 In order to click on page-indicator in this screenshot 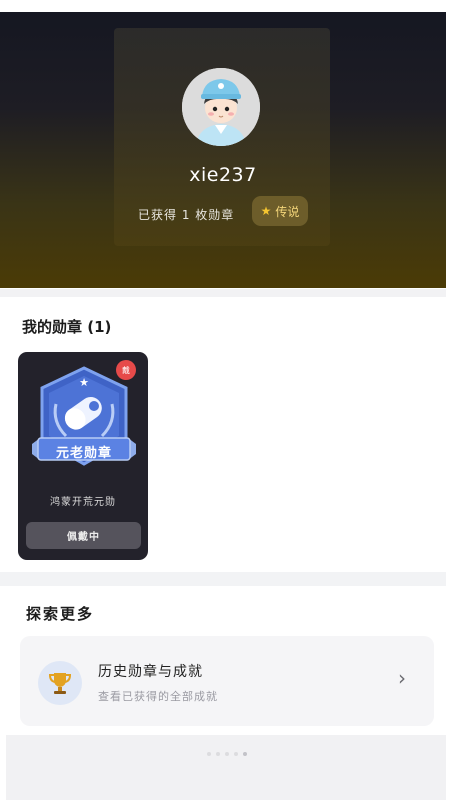, I will do `click(227, 754)`.